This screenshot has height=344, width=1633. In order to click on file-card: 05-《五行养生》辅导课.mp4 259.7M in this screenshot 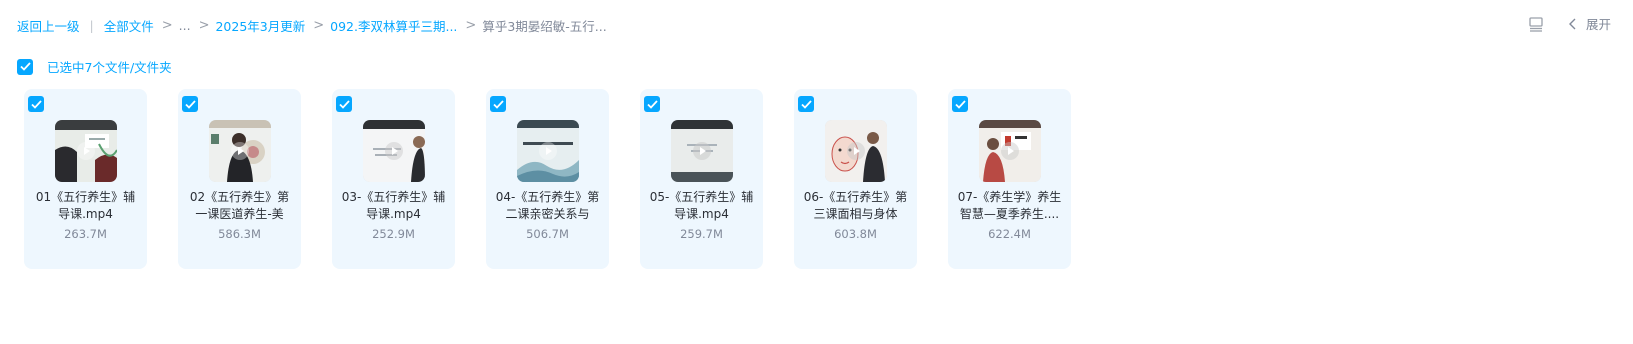, I will do `click(701, 179)`.